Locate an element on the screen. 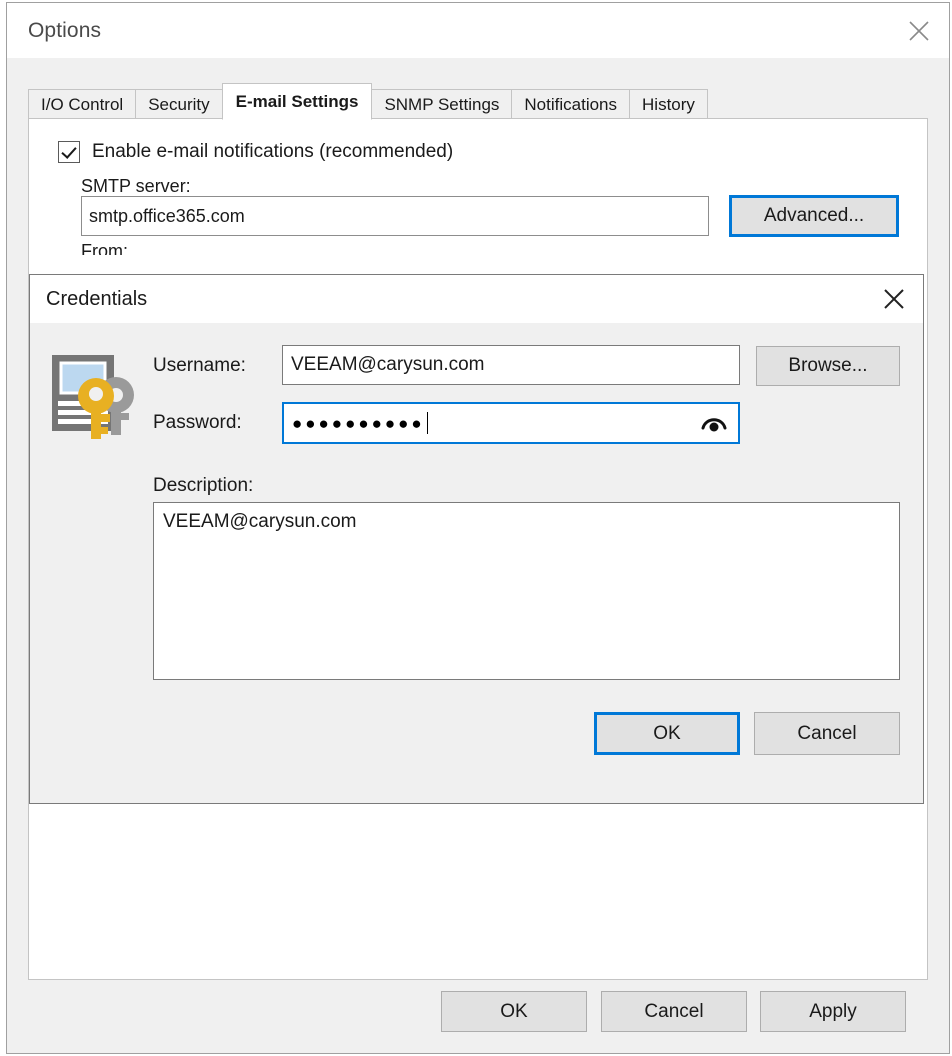 This screenshot has height=1056, width=952. options-ok-button: OK is located at coordinates (514, 1011).